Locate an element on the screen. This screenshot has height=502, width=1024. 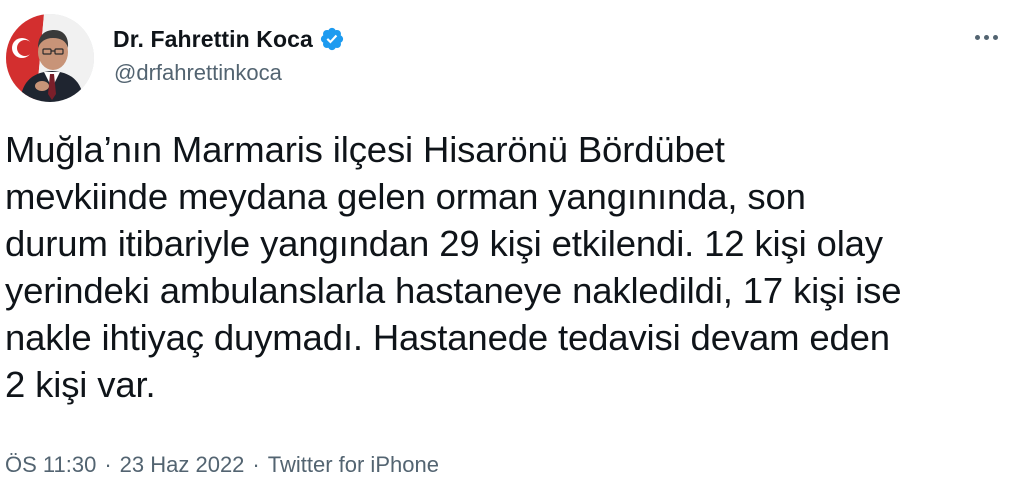
user-handle: @drfahrettinkoca is located at coordinates (198, 73).